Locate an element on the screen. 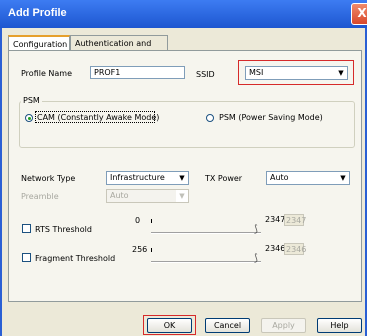 The image size is (367, 336). ssid-label: SSID is located at coordinates (205, 74).